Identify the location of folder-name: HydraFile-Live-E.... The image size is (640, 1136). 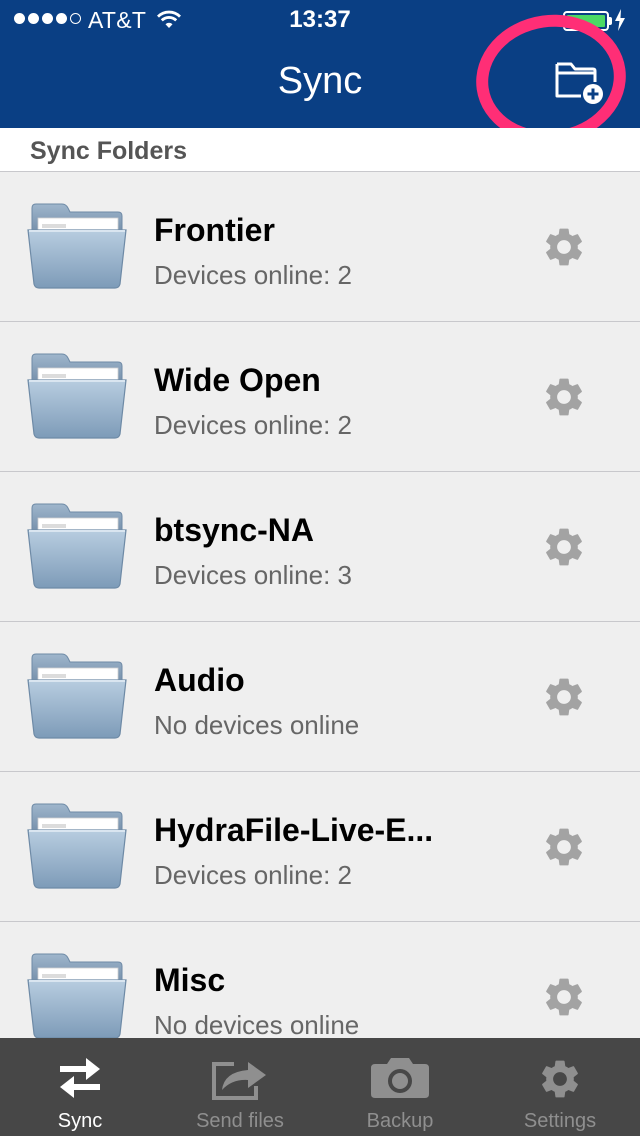
(294, 830).